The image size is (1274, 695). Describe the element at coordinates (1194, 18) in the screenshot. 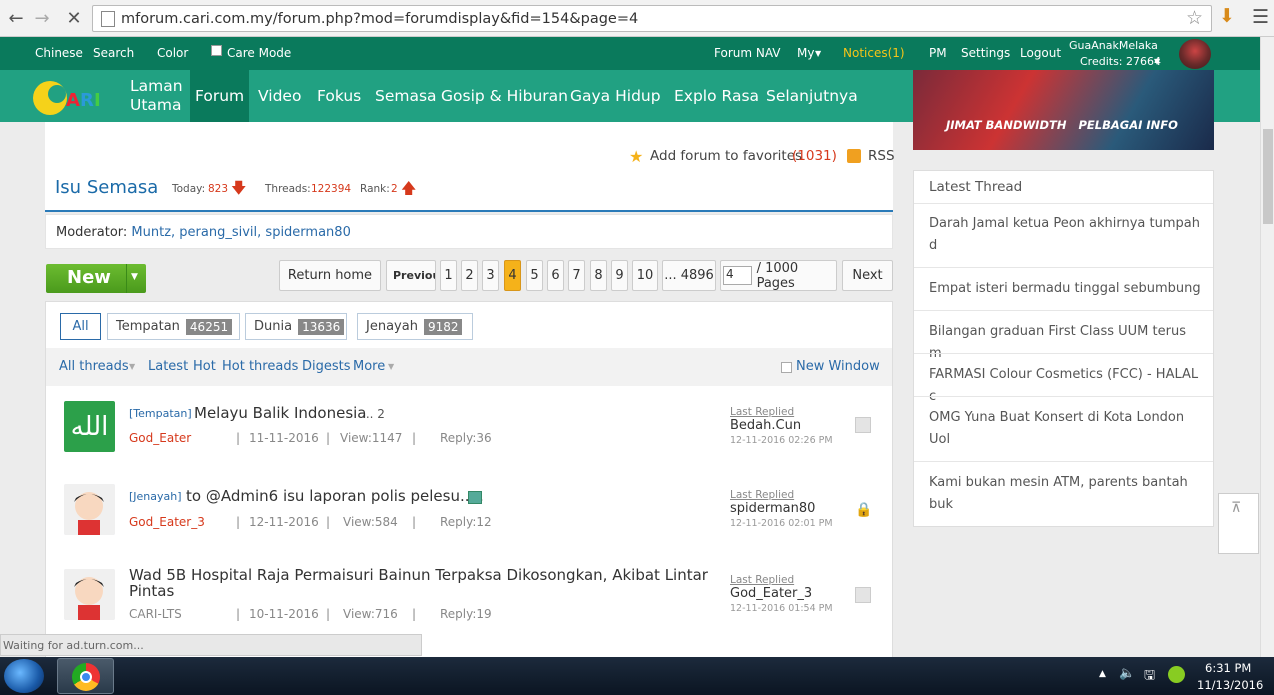

I see `bookmark-star-icon: ☆` at that location.